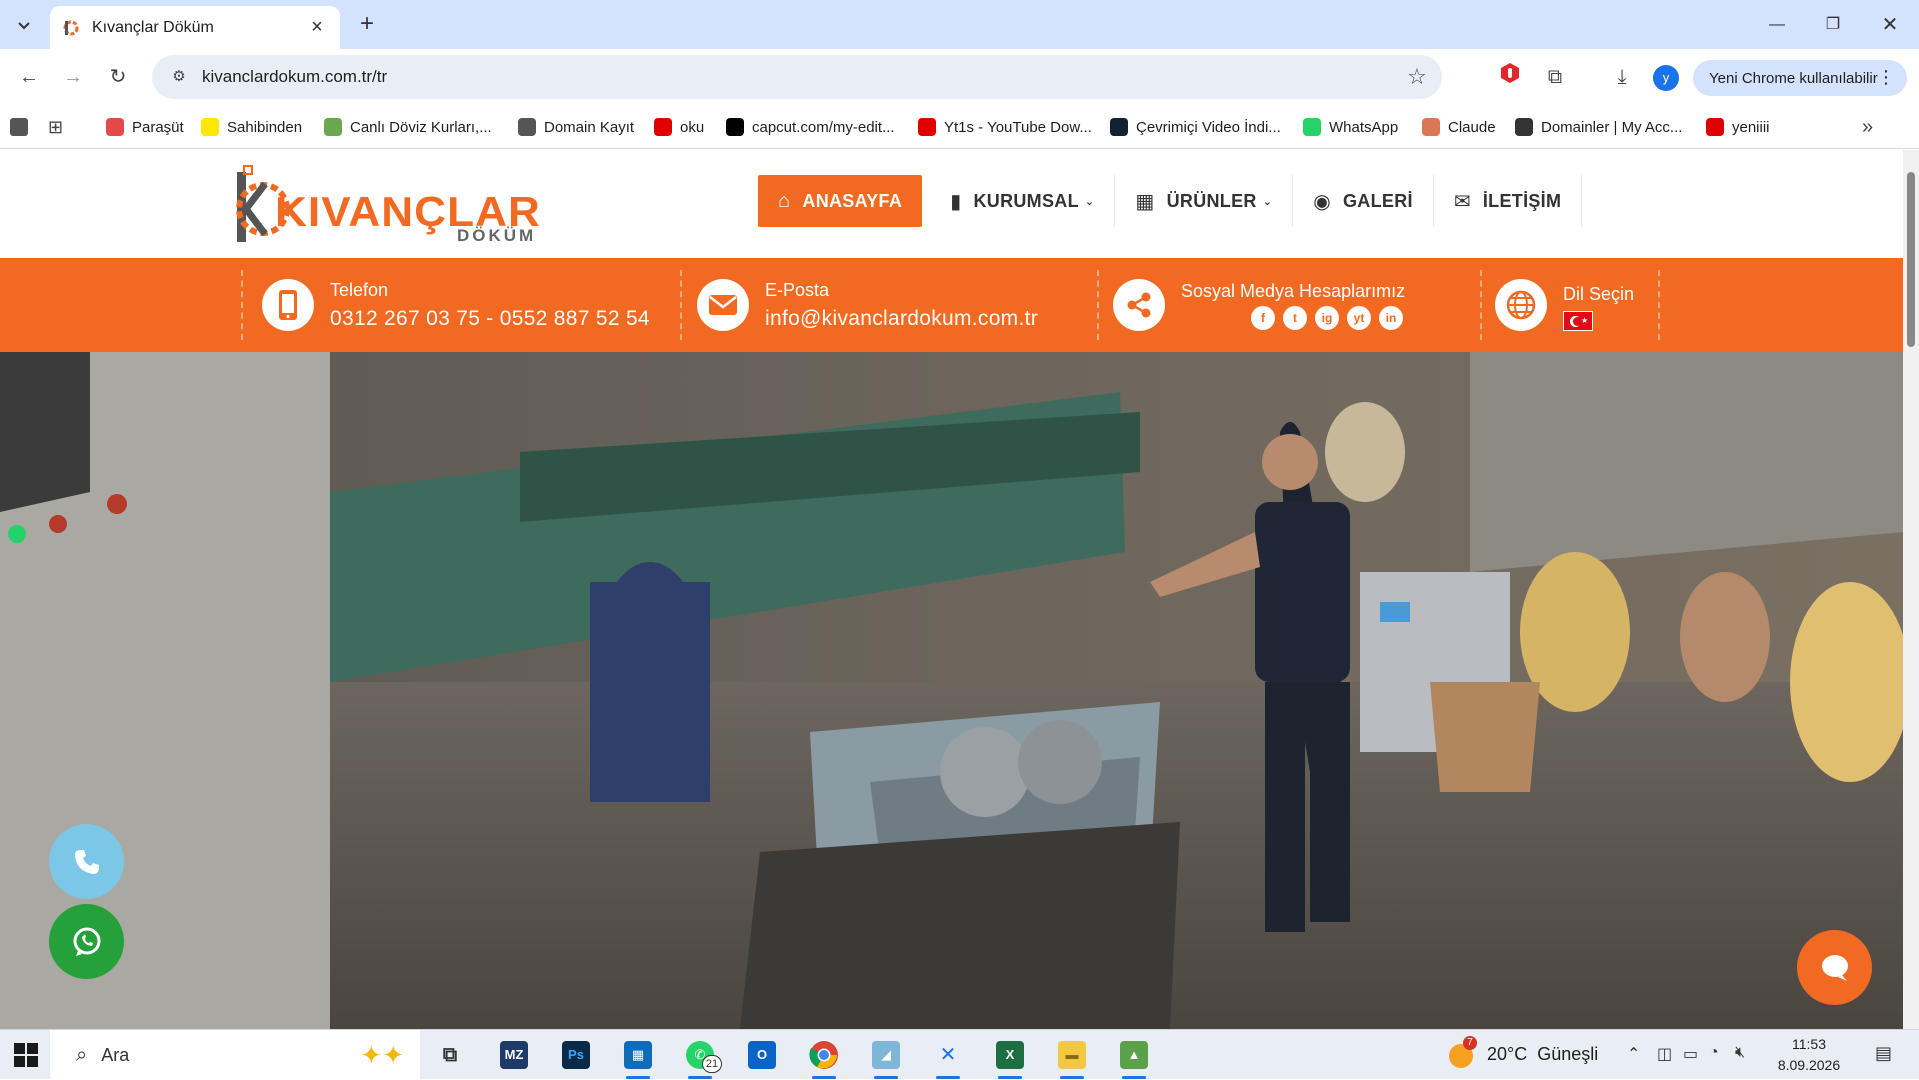 The height and width of the screenshot is (1080, 1919). I want to click on chrome-update-button: Yeni Chrome kullanılabilir ⋮, so click(1800, 78).